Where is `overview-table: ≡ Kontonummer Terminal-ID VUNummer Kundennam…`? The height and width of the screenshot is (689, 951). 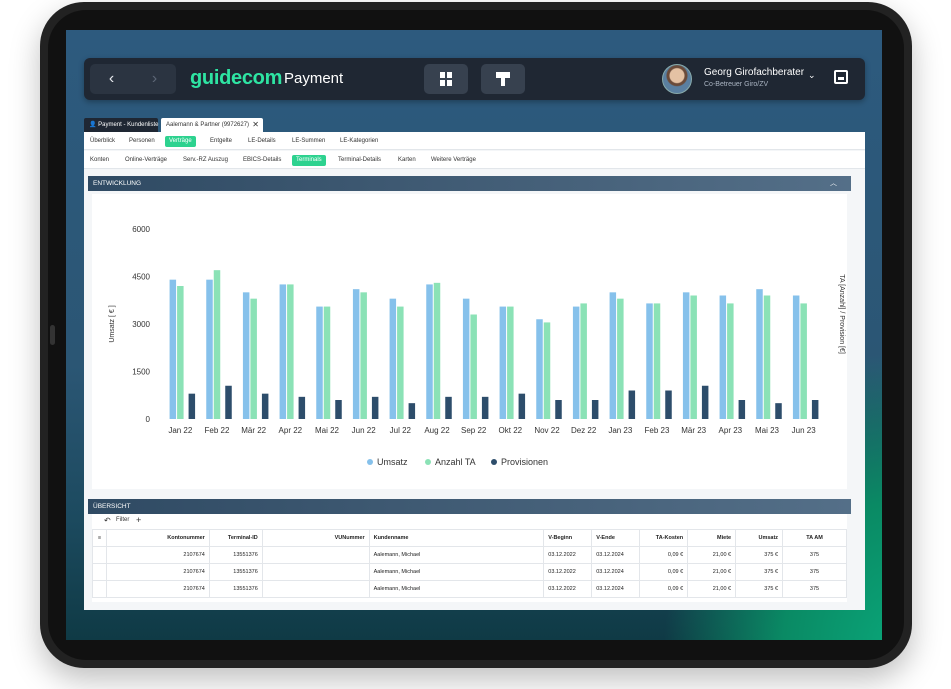
overview-table: ≡ Kontonummer Terminal-ID VUNummer Kundennam… is located at coordinates (469, 563).